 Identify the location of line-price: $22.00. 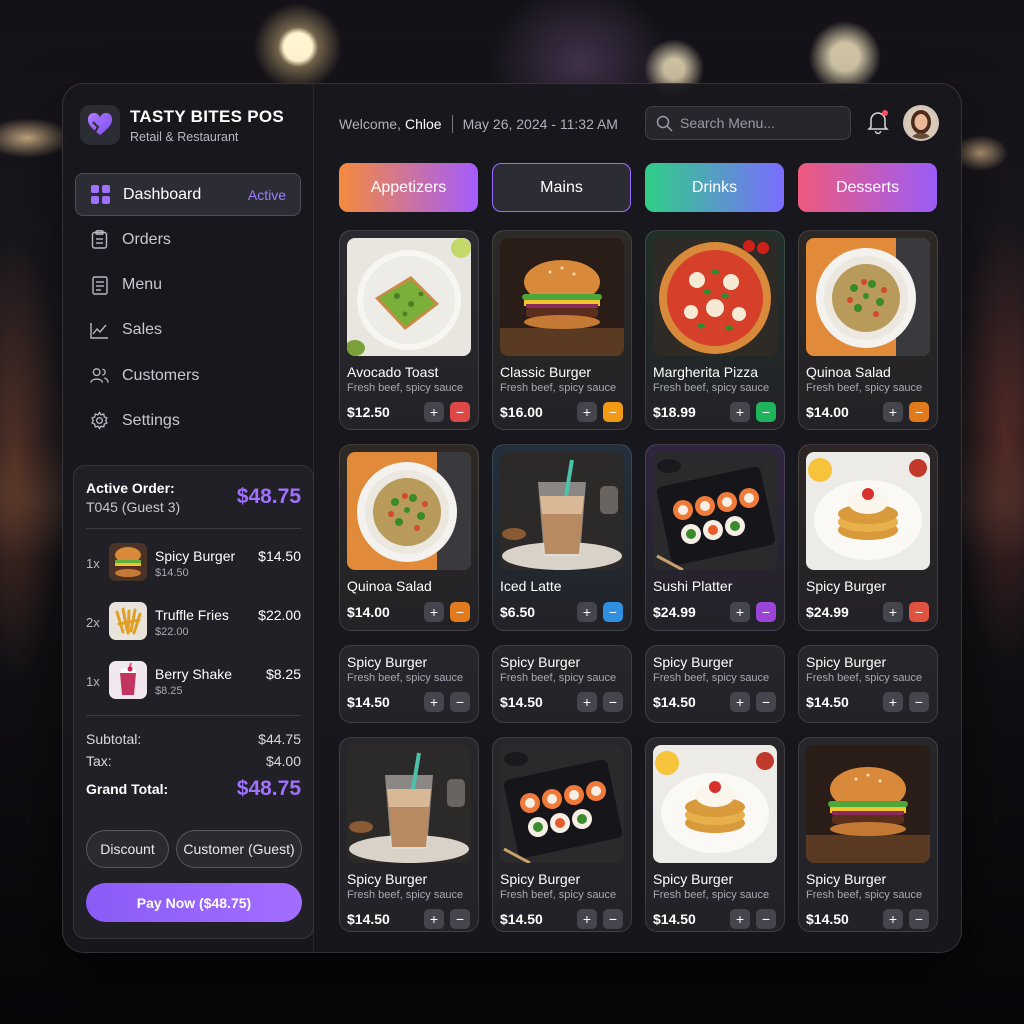
(279, 615).